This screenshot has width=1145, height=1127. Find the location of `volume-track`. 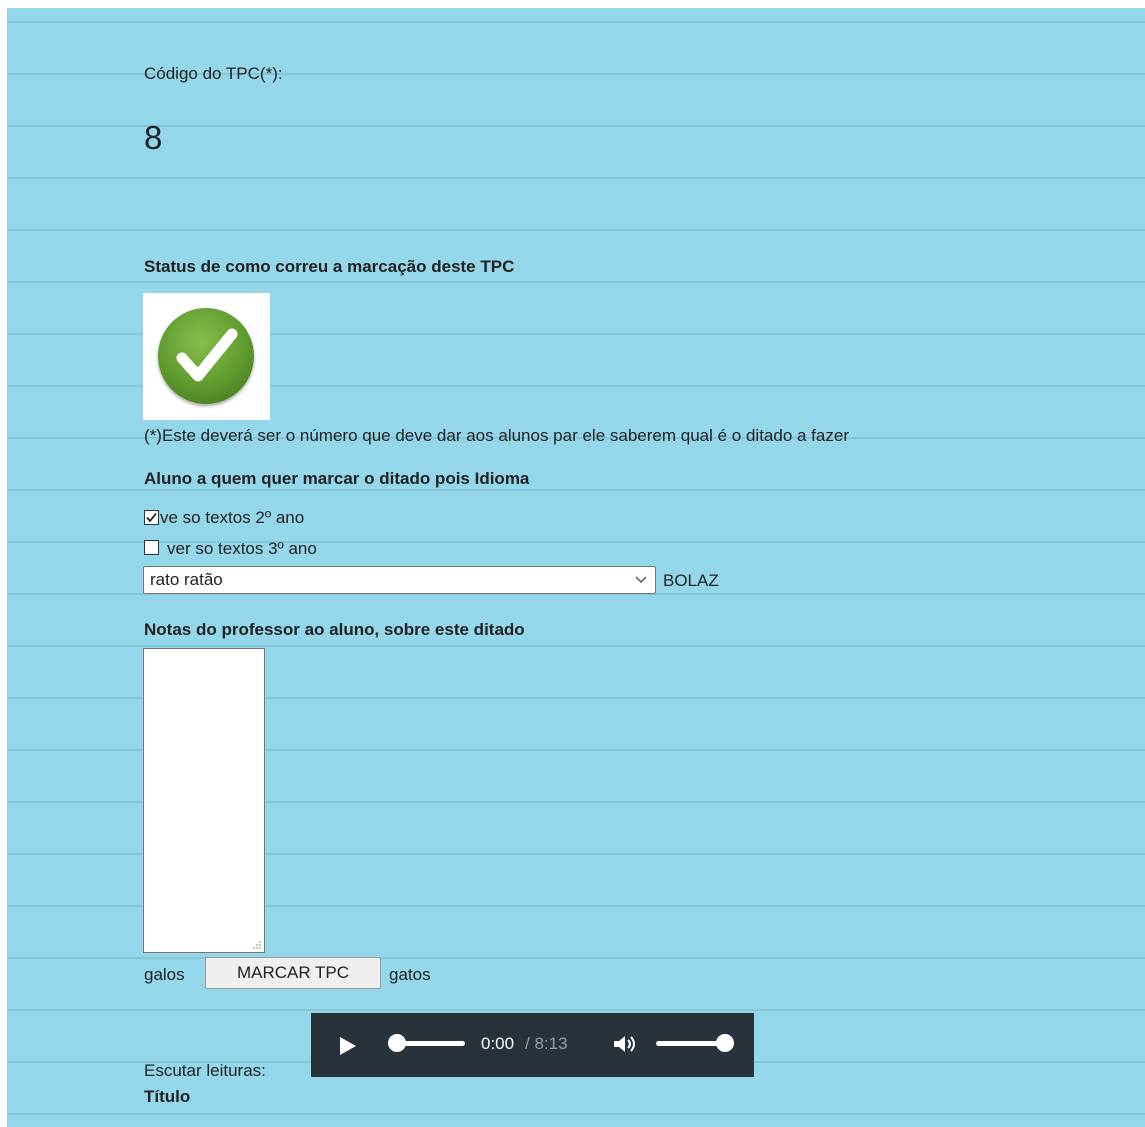

volume-track is located at coordinates (690, 1043).